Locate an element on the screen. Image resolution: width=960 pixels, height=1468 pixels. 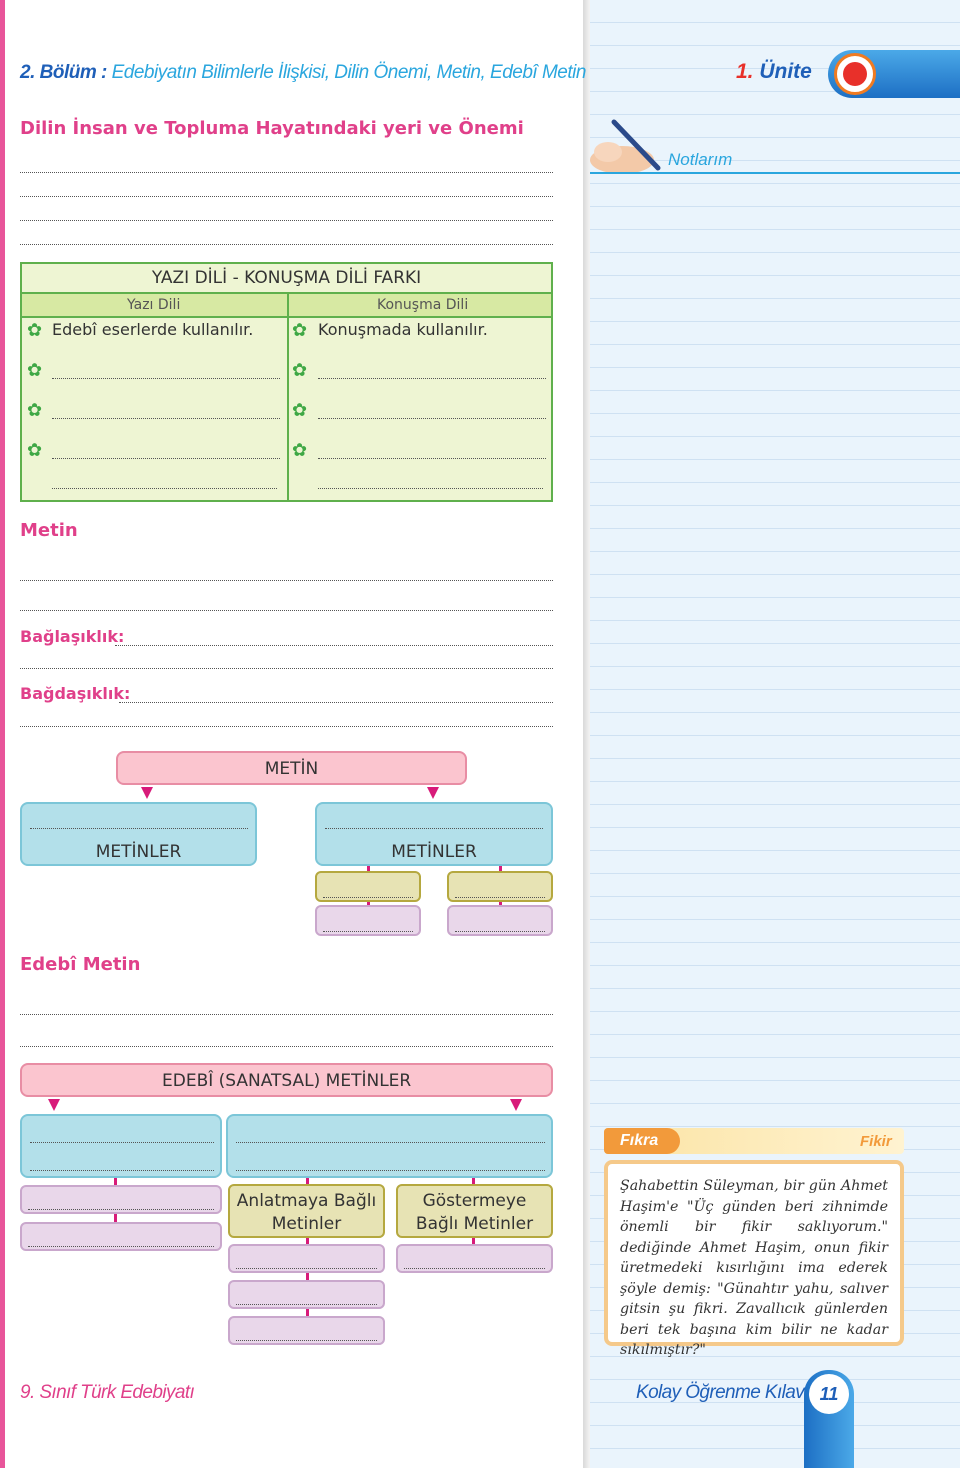
metin-left-box: METİNLER is located at coordinates (138, 834).